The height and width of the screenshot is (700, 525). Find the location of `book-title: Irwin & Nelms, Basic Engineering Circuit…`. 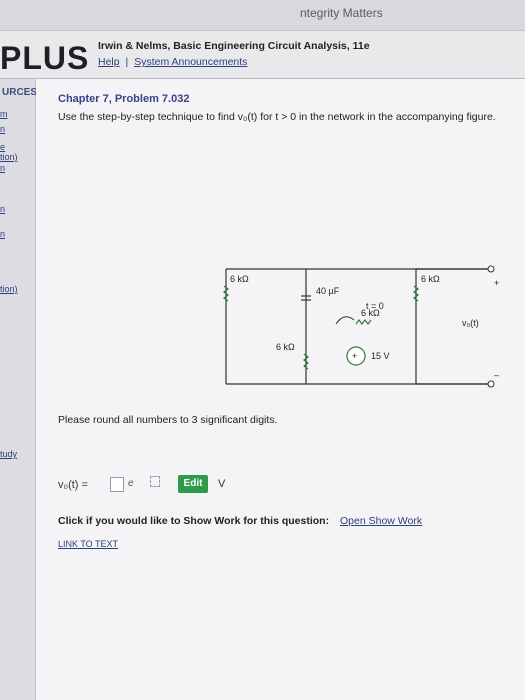

book-title: Irwin & Nelms, Basic Engineering Circuit… is located at coordinates (234, 46).